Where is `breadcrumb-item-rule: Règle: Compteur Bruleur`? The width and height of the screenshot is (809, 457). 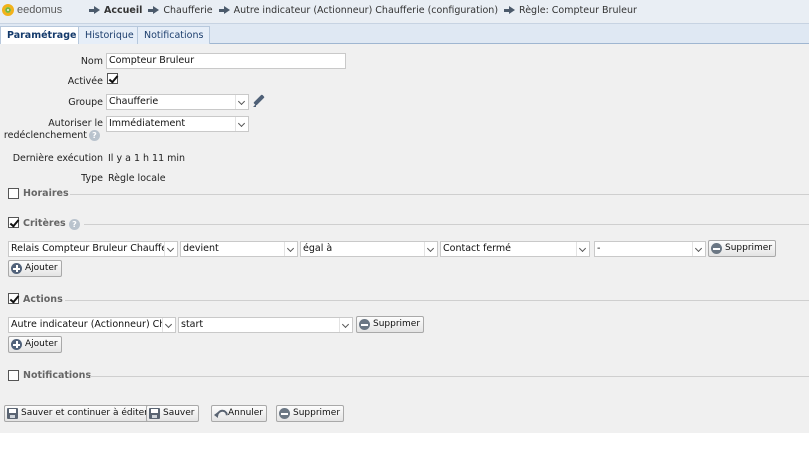 breadcrumb-item-rule: Règle: Compteur Bruleur is located at coordinates (578, 10).